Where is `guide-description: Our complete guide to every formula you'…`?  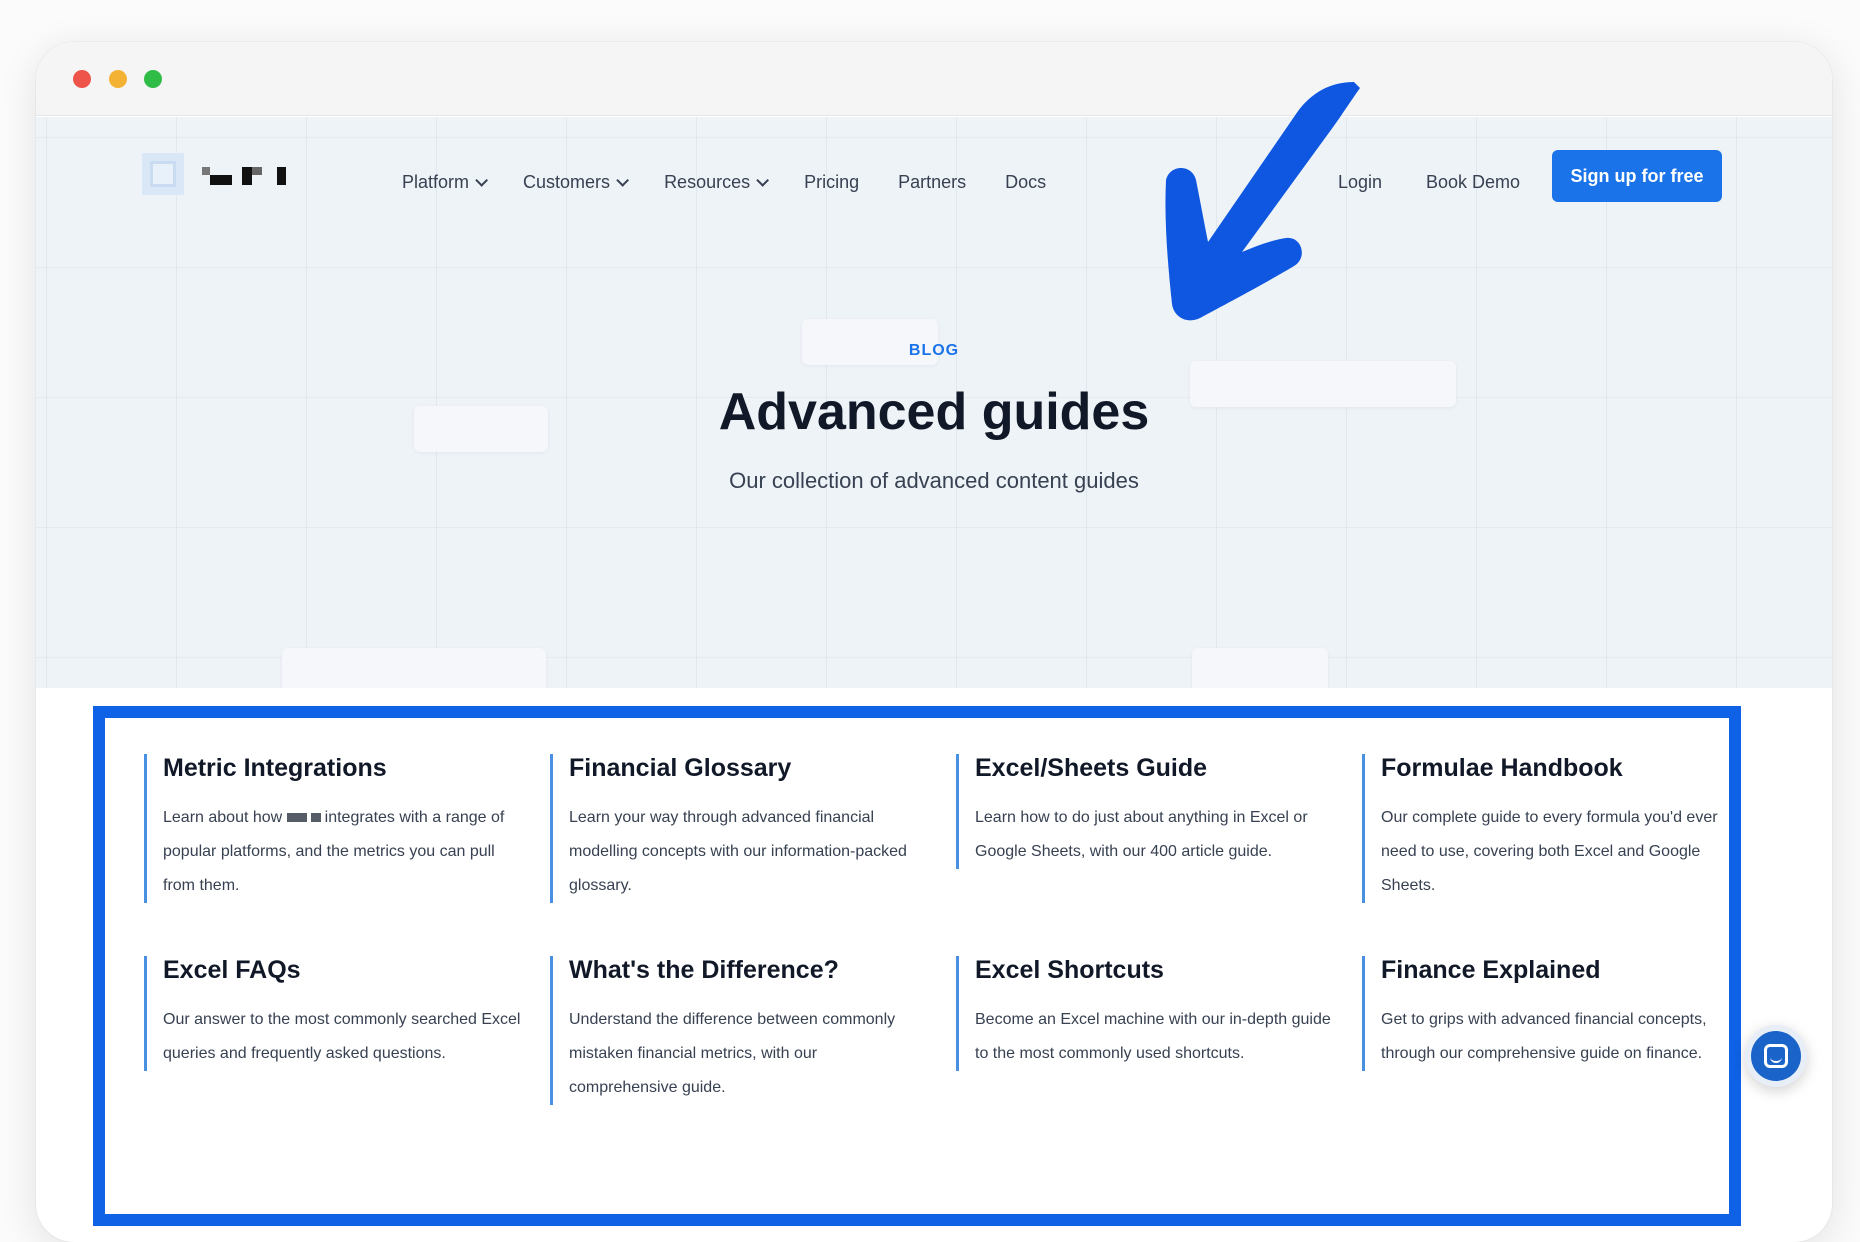 guide-description: Our complete guide to every formula you'… is located at coordinates (1549, 851).